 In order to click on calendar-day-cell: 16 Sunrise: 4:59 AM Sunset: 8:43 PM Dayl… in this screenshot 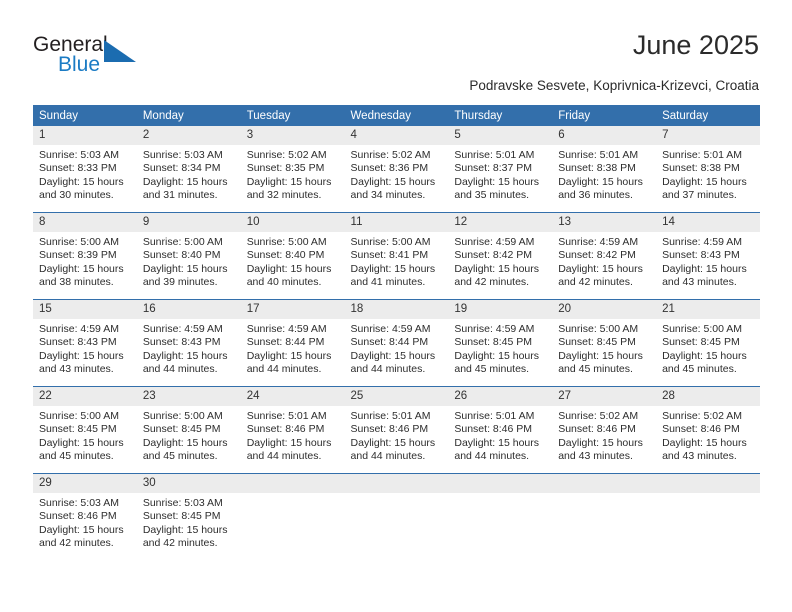, I will do `click(188, 343)`.